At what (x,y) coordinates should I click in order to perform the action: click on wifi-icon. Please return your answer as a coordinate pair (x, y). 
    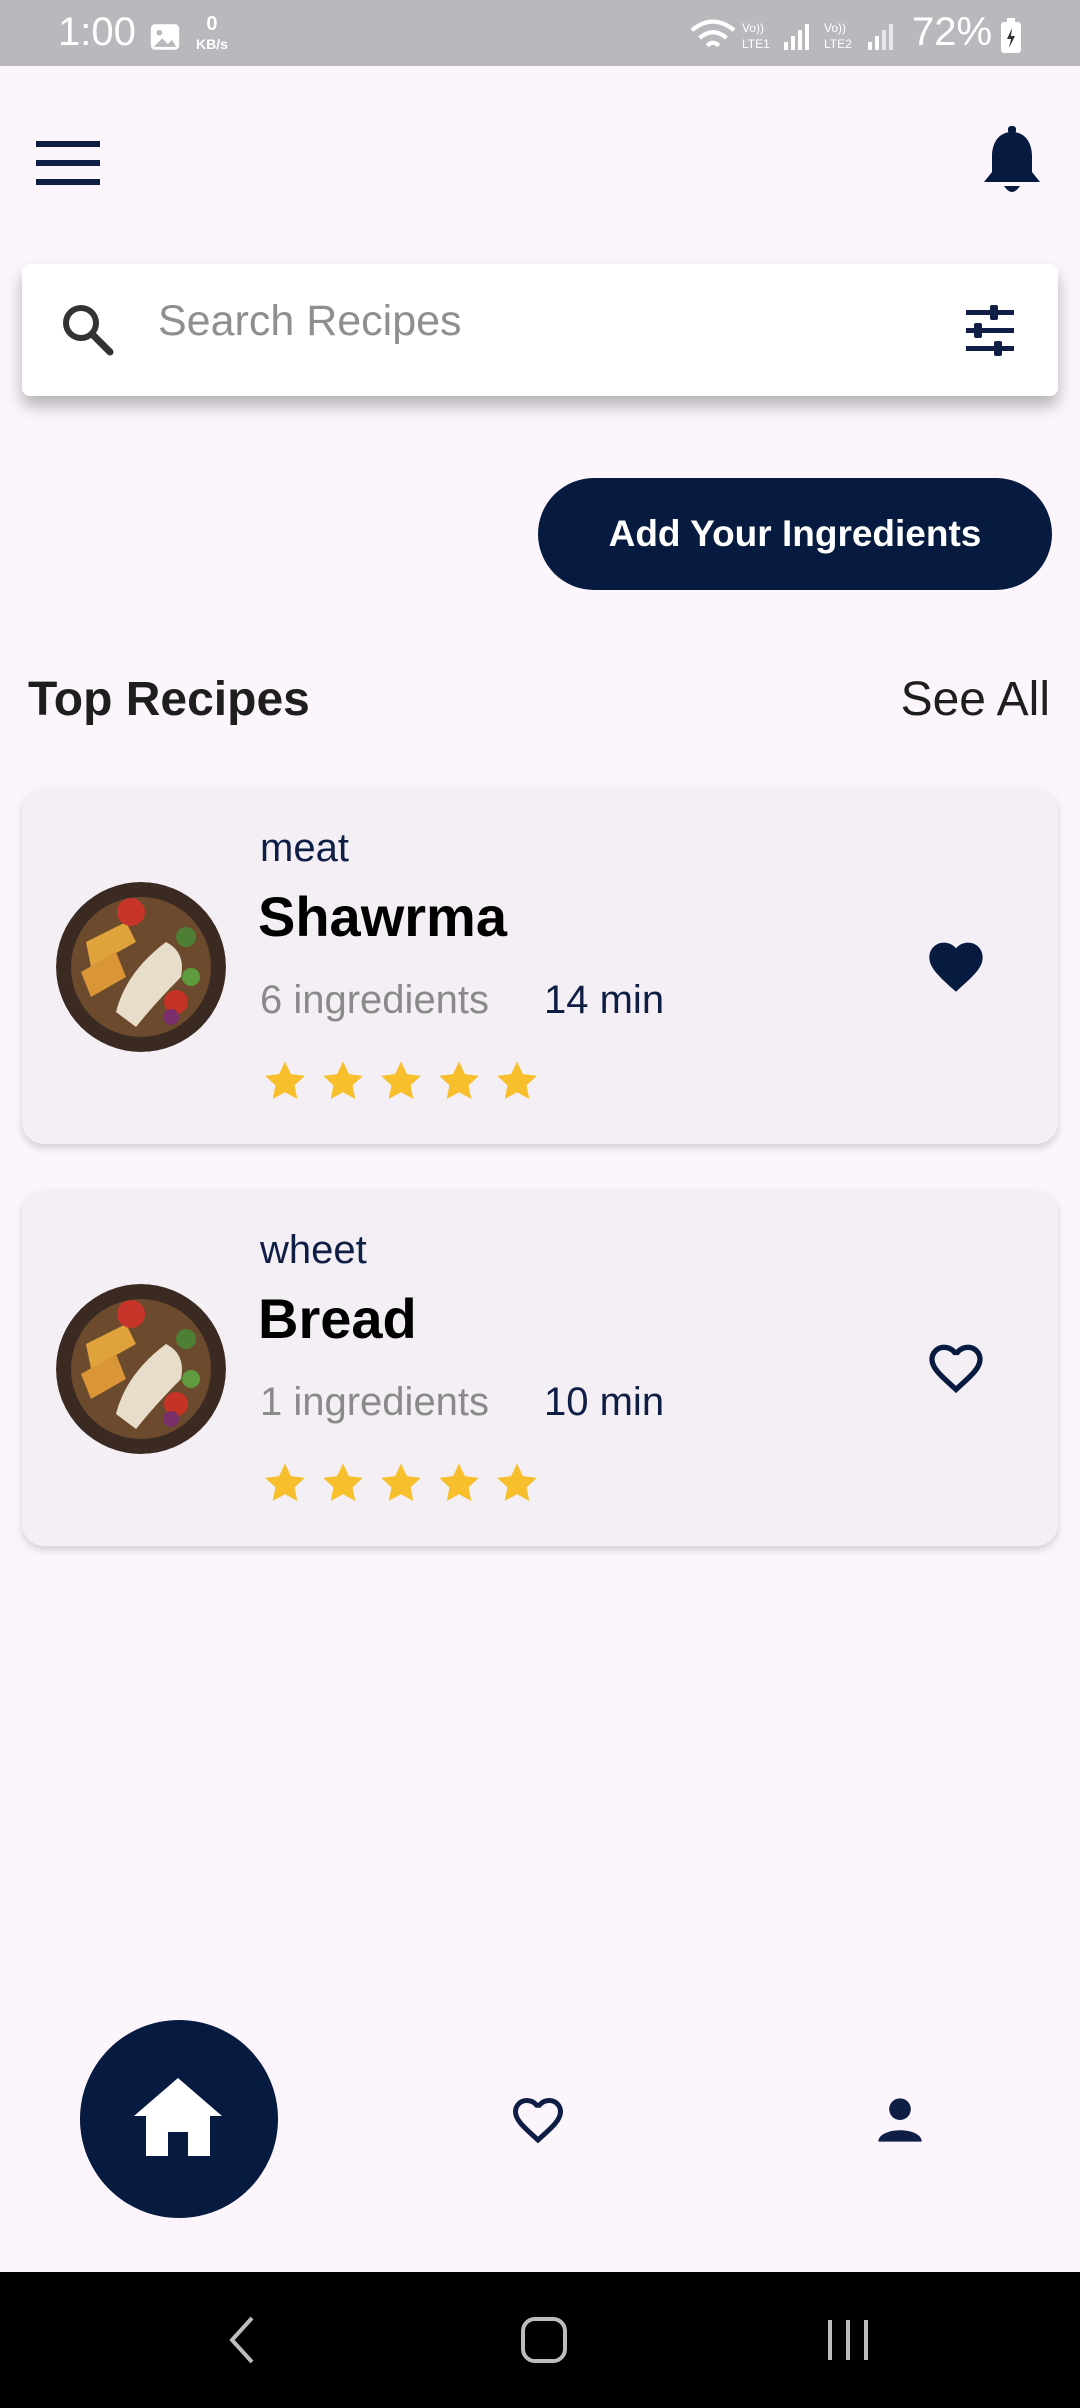
    Looking at the image, I should click on (713, 33).